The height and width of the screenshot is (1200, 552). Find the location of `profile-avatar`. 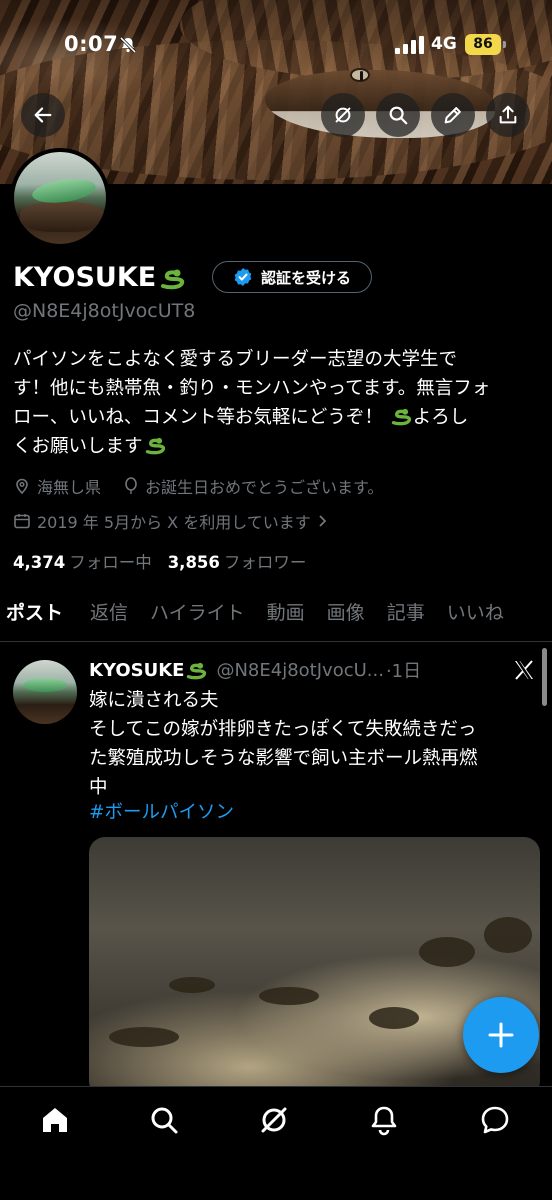

profile-avatar is located at coordinates (60, 198).